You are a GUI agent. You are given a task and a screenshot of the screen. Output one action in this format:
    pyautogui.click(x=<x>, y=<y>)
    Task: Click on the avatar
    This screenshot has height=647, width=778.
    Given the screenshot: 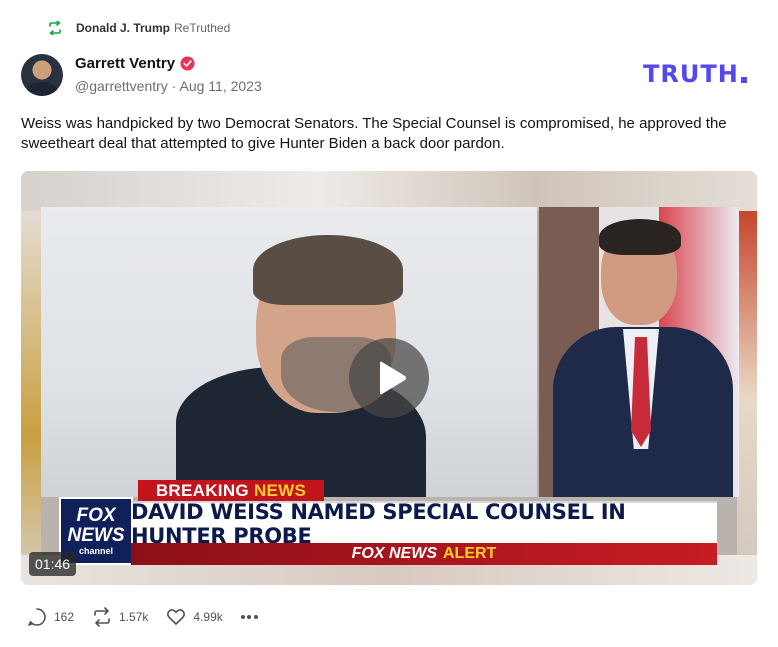 What is the action you would take?
    pyautogui.click(x=42, y=75)
    